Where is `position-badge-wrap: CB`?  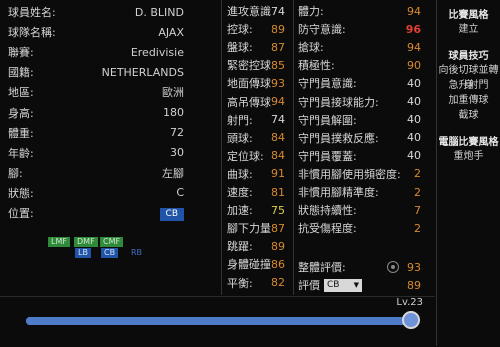 position-badge-wrap: CB is located at coordinates (140, 213).